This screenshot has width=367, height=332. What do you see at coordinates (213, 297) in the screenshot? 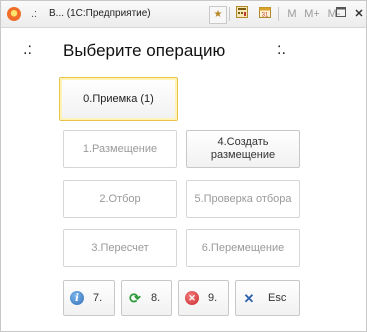
I see `stop-button-label: 9.` at bounding box center [213, 297].